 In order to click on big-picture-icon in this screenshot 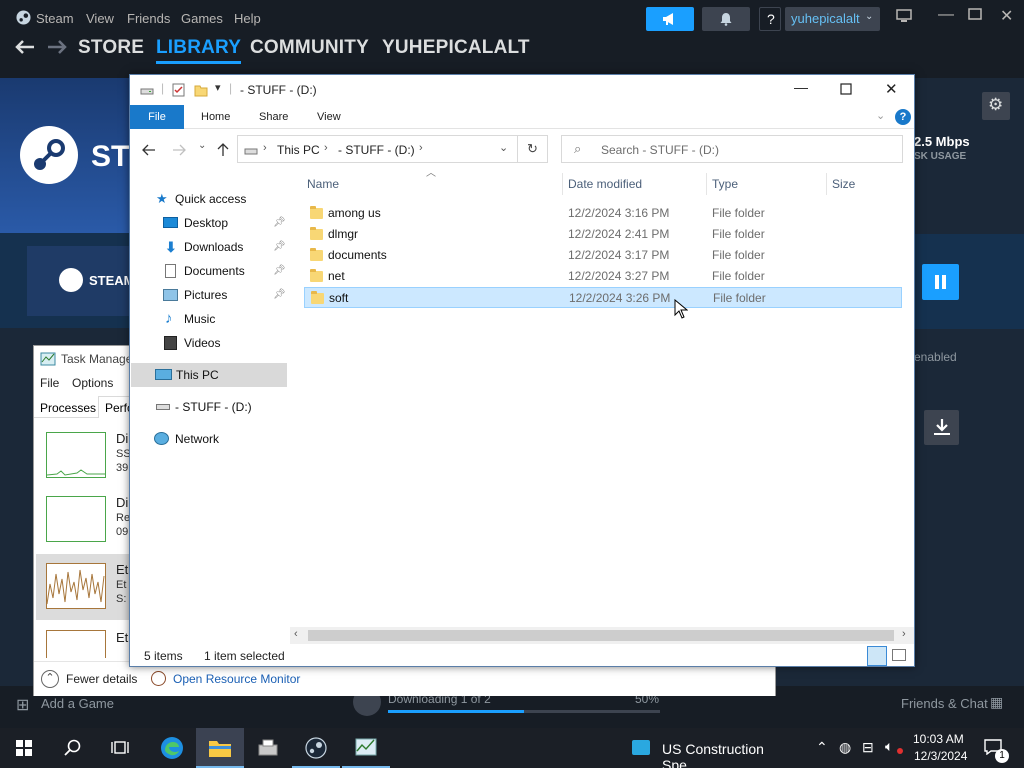, I will do `click(904, 17)`.